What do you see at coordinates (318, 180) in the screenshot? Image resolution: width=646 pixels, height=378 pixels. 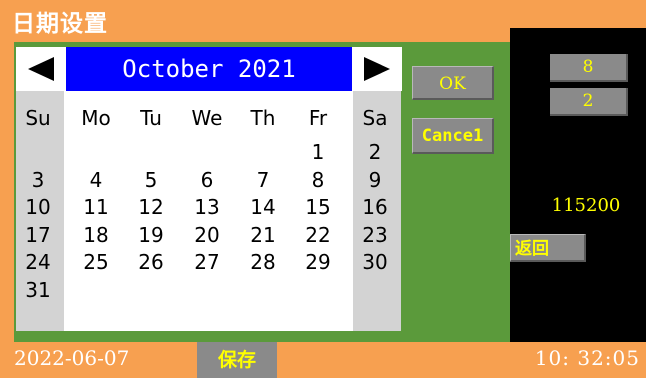 I see `calendar-day: 8` at bounding box center [318, 180].